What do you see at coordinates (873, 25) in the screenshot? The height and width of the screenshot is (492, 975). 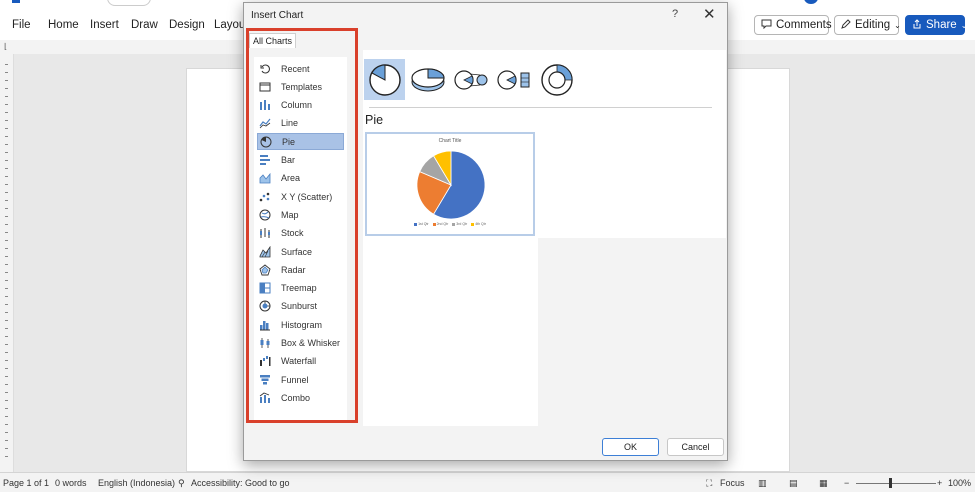 I see `editing-label: Editing` at bounding box center [873, 25].